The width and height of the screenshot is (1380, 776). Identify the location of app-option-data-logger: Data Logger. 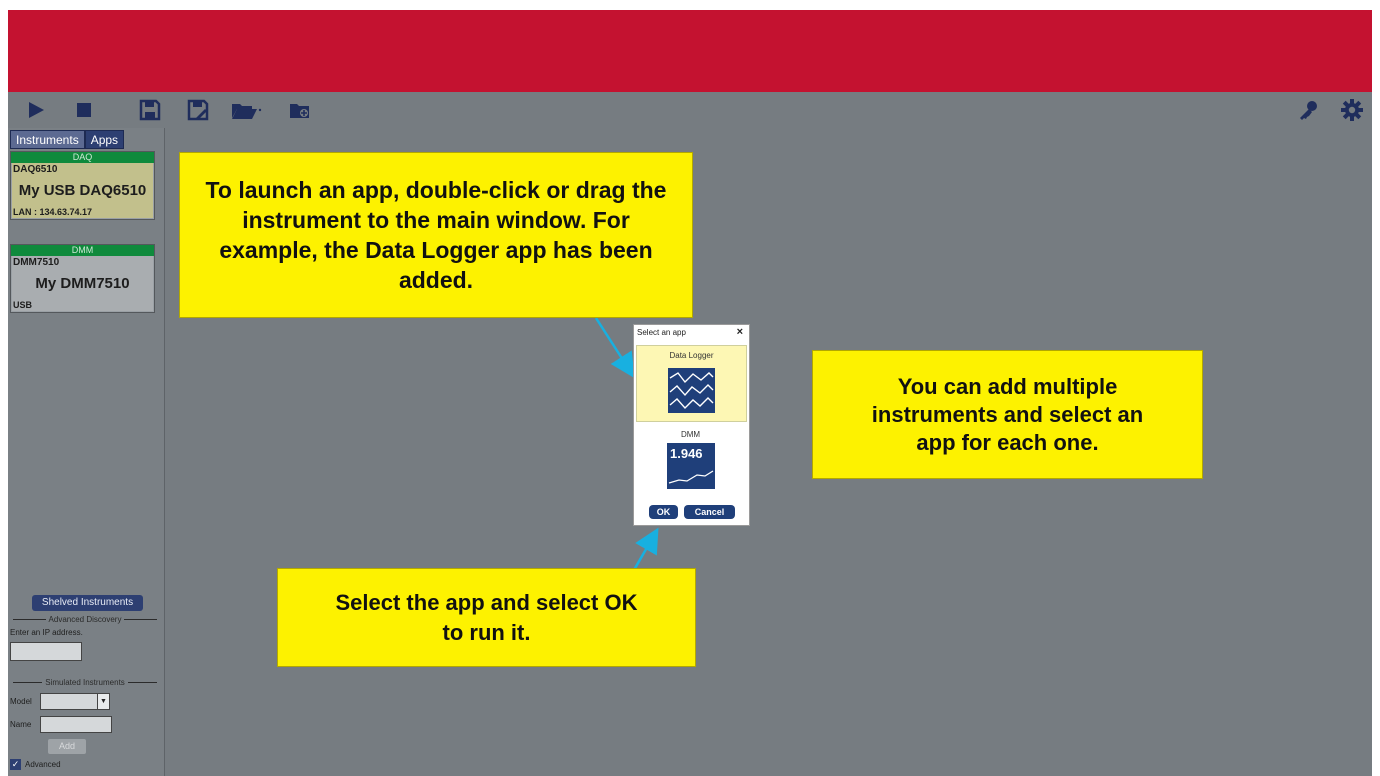
(691, 383).